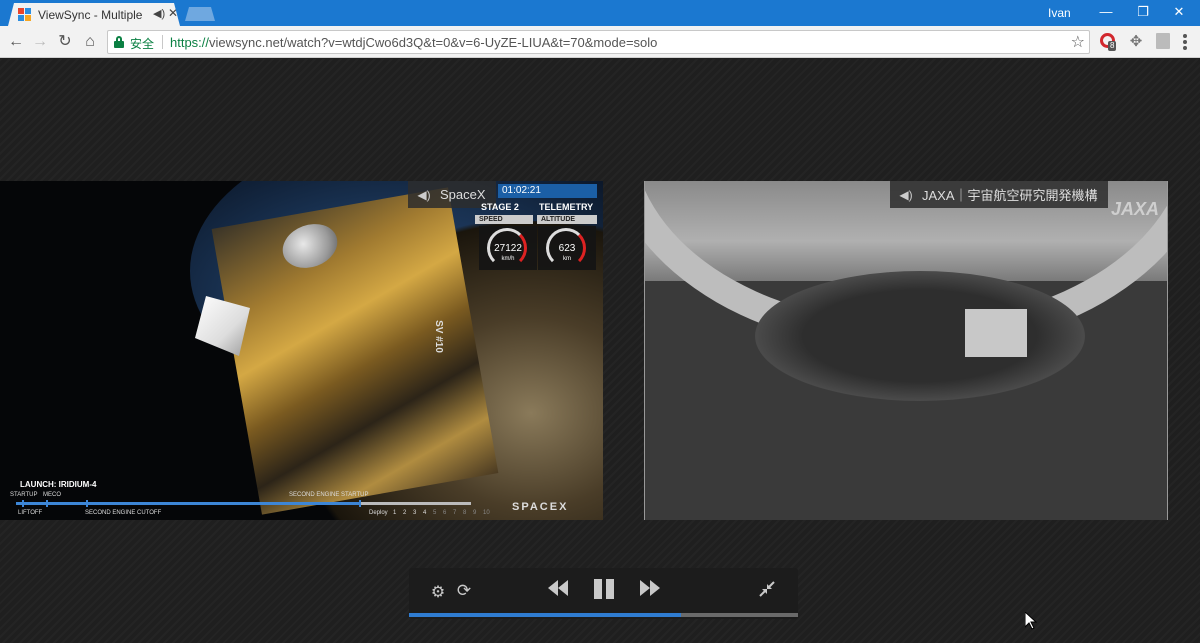 The height and width of the screenshot is (643, 1200). Describe the element at coordinates (500, 207) in the screenshot. I see `stage-label: STAGE 2` at that location.